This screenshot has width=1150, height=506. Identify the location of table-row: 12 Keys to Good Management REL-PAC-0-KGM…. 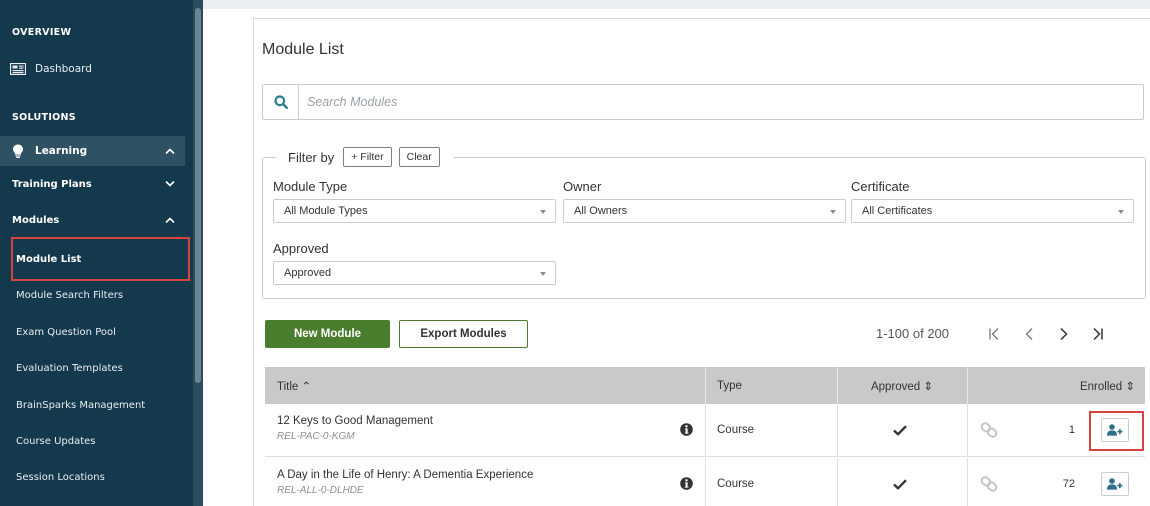
(705, 430).